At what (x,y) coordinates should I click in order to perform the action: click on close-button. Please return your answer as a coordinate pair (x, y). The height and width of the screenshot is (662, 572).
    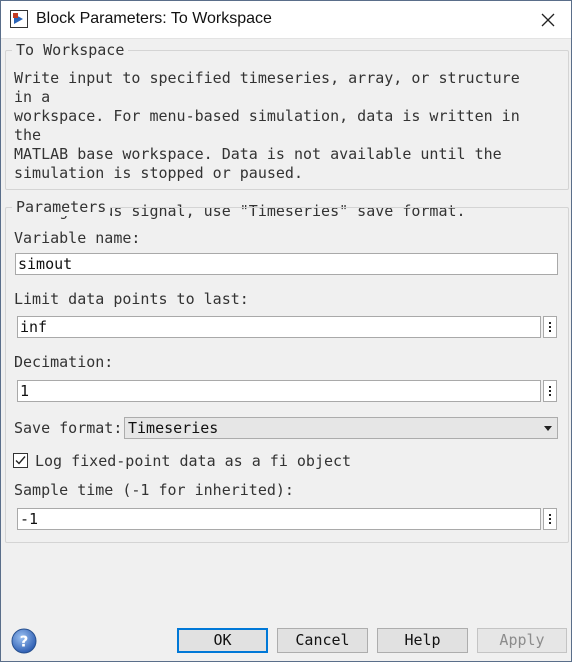
    Looking at the image, I should click on (548, 19).